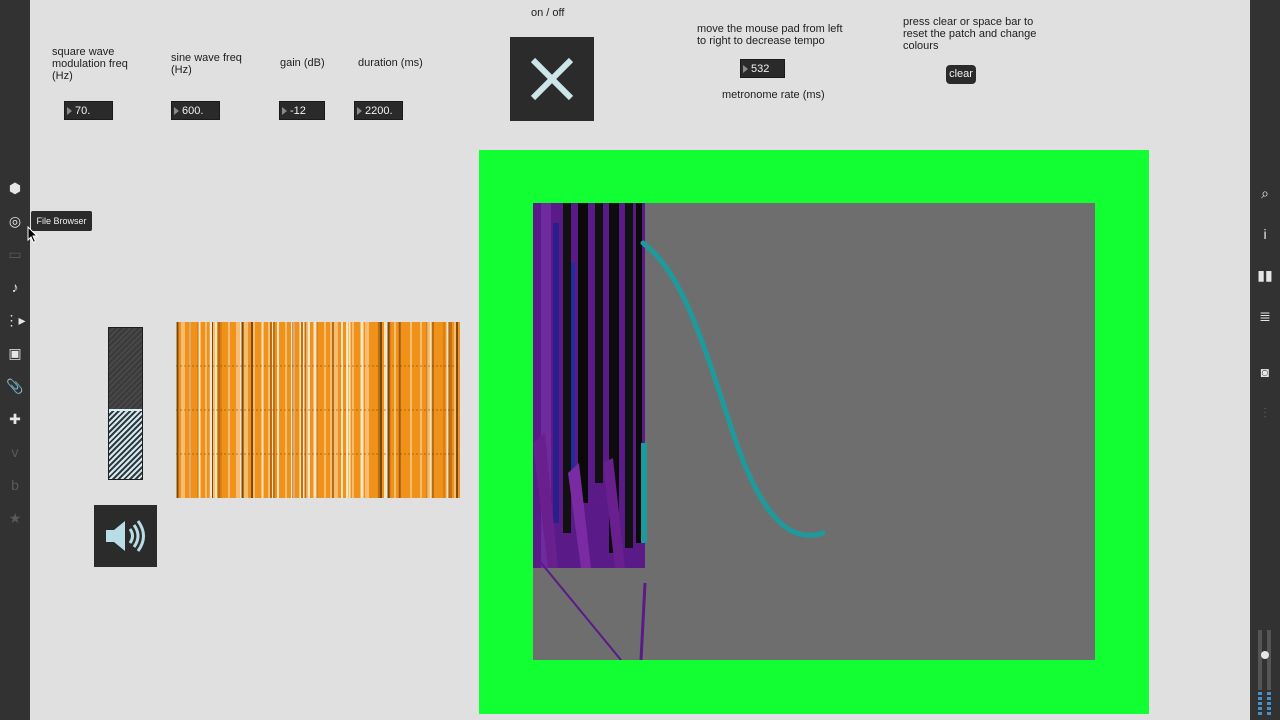 This screenshot has height=720, width=1280. Describe the element at coordinates (61, 221) in the screenshot. I see `tooltip: File Browser` at that location.